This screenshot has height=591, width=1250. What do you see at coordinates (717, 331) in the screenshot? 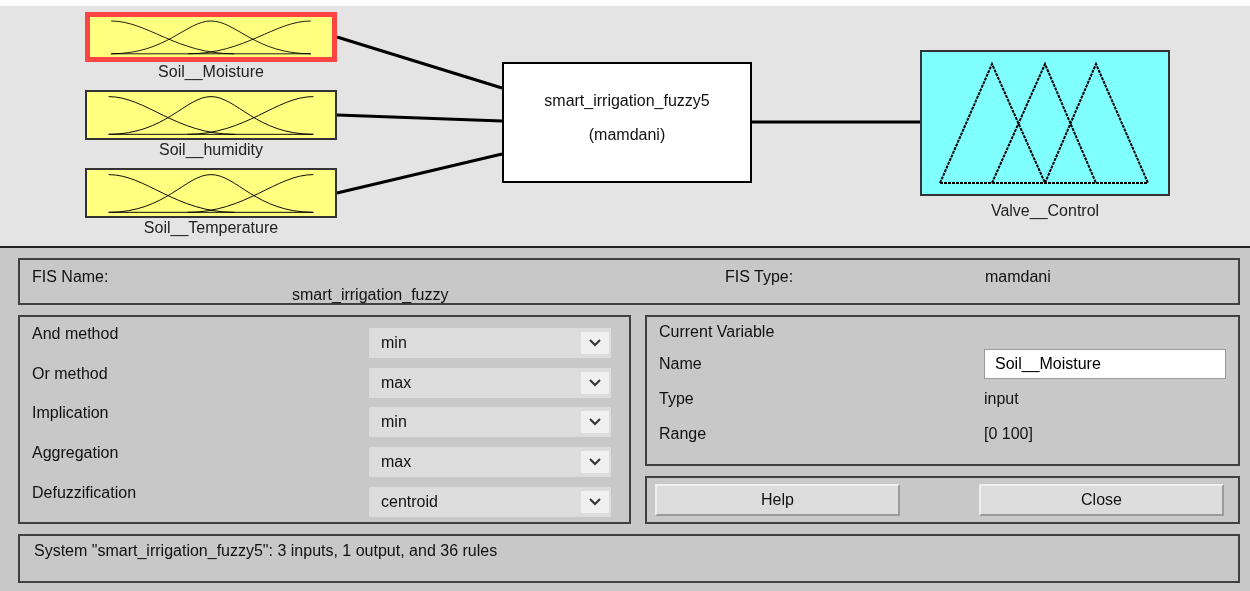
I see `current-variable-heading: Current Variable` at bounding box center [717, 331].